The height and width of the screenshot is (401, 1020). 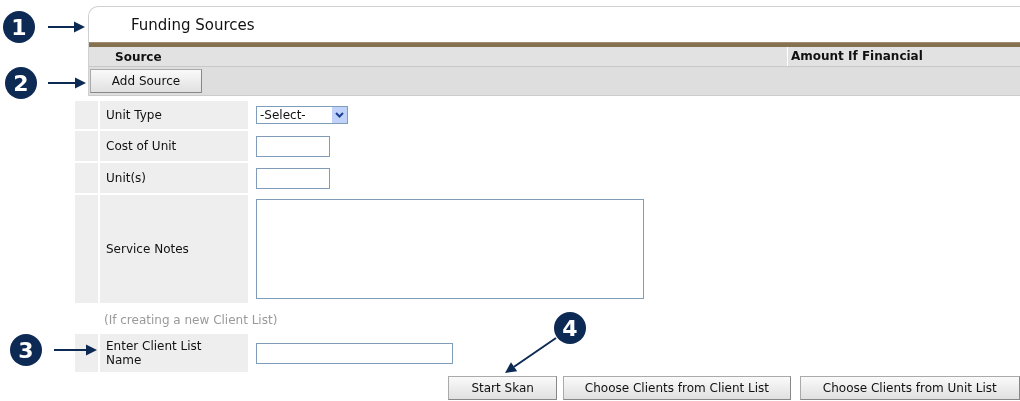 What do you see at coordinates (909, 388) in the screenshot?
I see `action-button: Choose Clients from Unit List` at bounding box center [909, 388].